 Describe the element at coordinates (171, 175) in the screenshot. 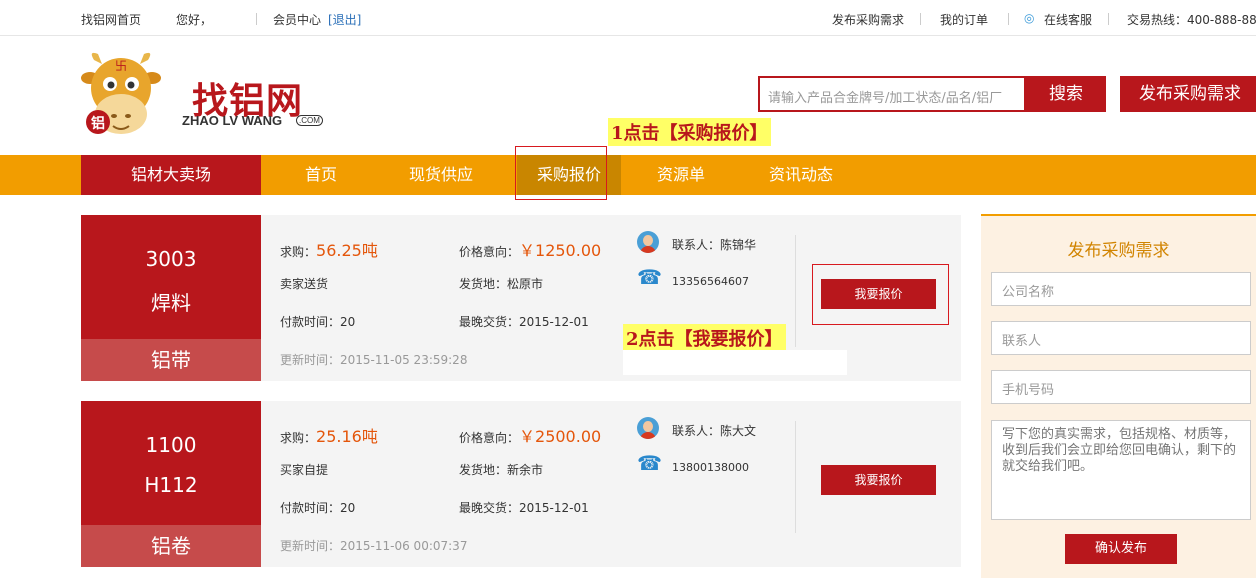

I see `category-menu: 铝材大卖场` at that location.